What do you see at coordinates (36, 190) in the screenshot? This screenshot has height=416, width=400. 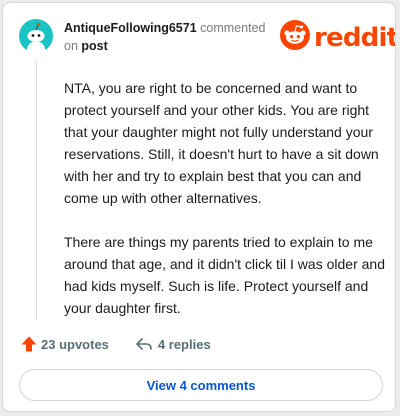 I see `thread-line` at bounding box center [36, 190].